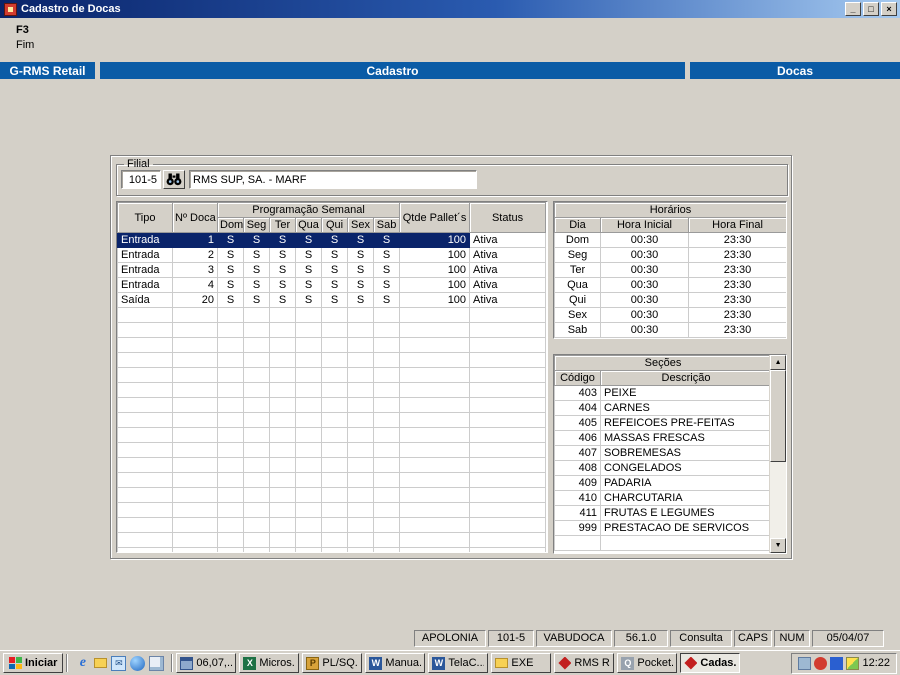  I want to click on scrollbar-thumb, so click(778, 416).